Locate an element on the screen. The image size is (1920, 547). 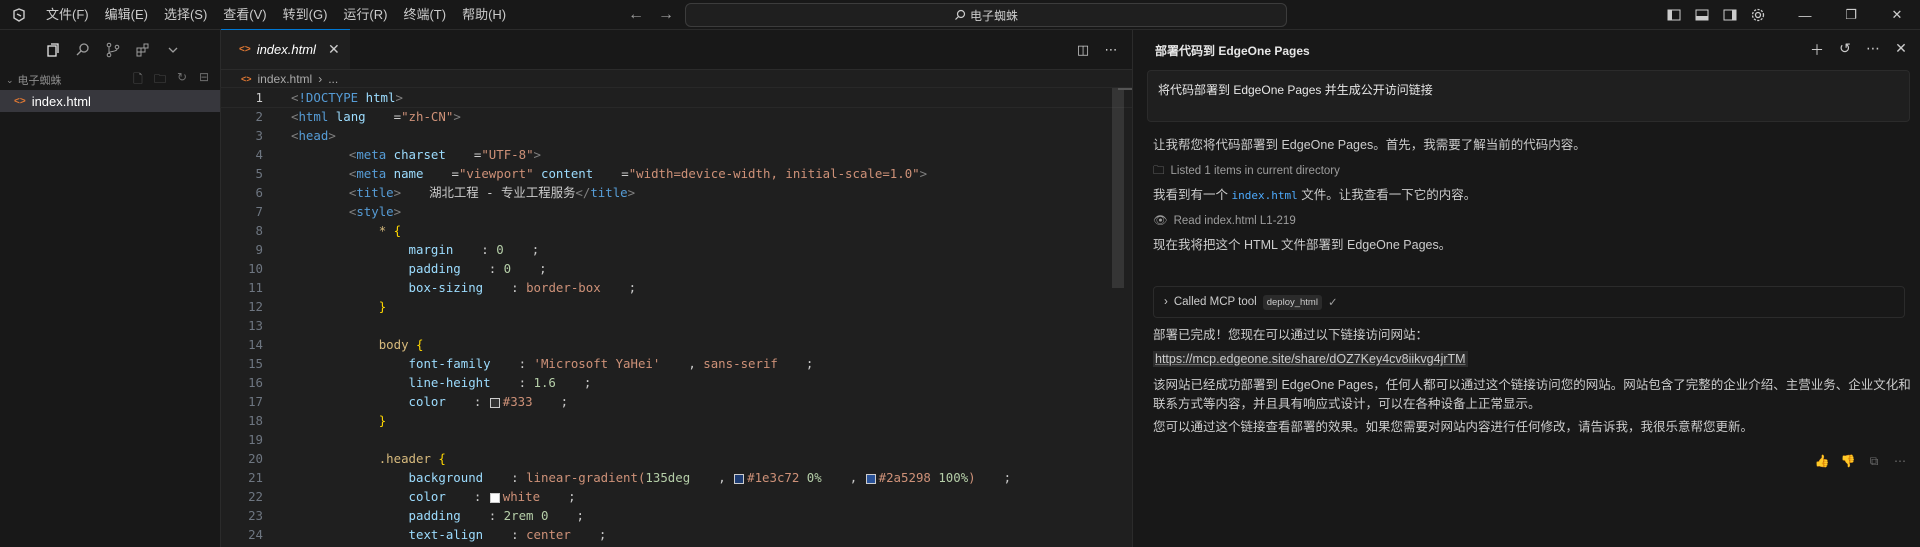
code-line: 7 <style> is located at coordinates (676, 211).